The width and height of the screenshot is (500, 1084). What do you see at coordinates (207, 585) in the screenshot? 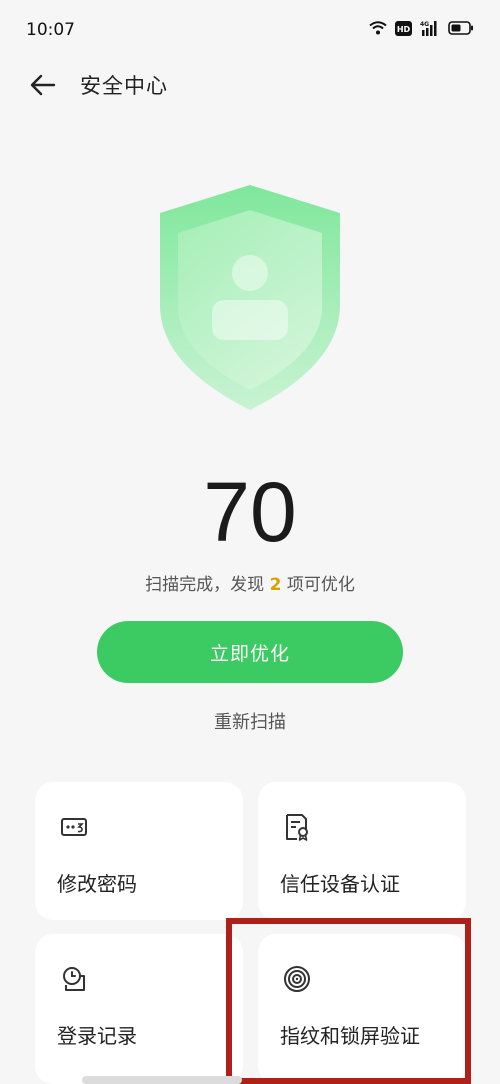
I see `scan-summary-prefix: 扫描完成，发现` at bounding box center [207, 585].